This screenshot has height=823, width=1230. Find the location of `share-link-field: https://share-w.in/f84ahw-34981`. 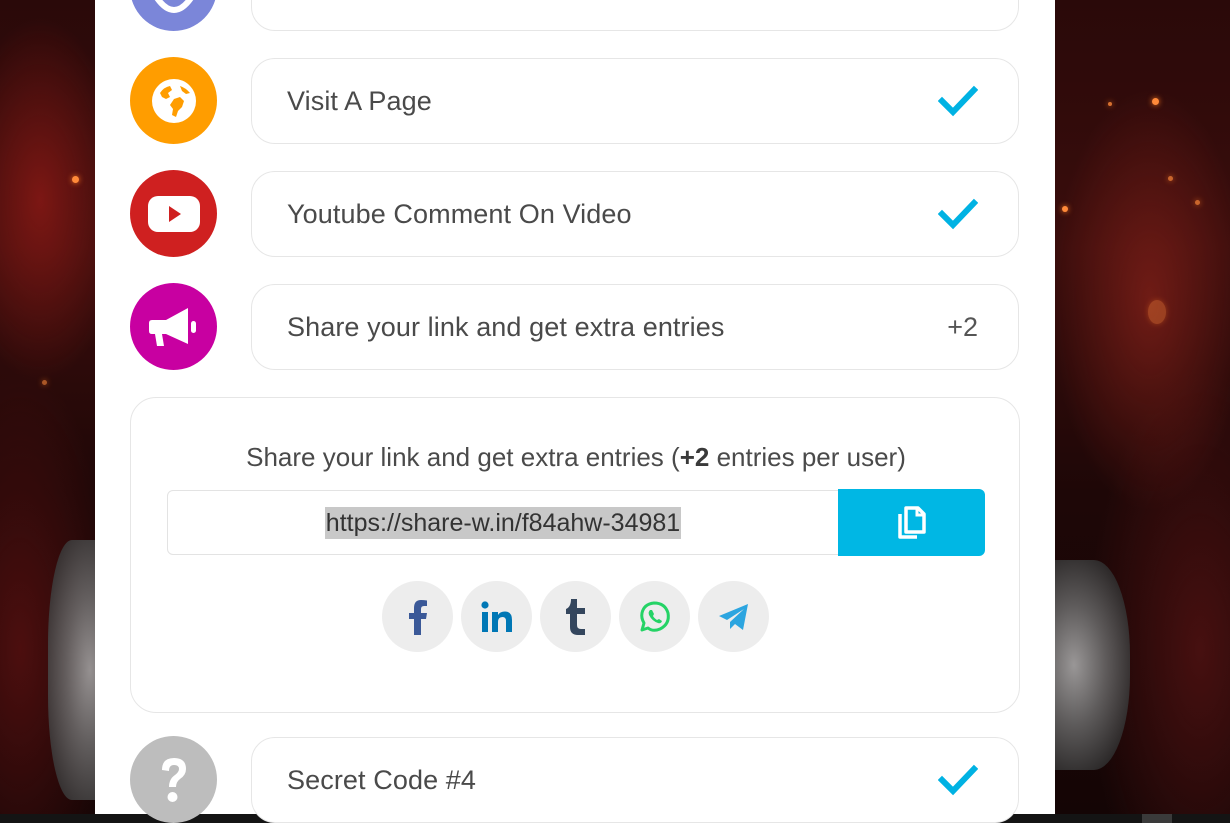

share-link-field: https://share-w.in/f84ahw-34981 is located at coordinates (503, 522).